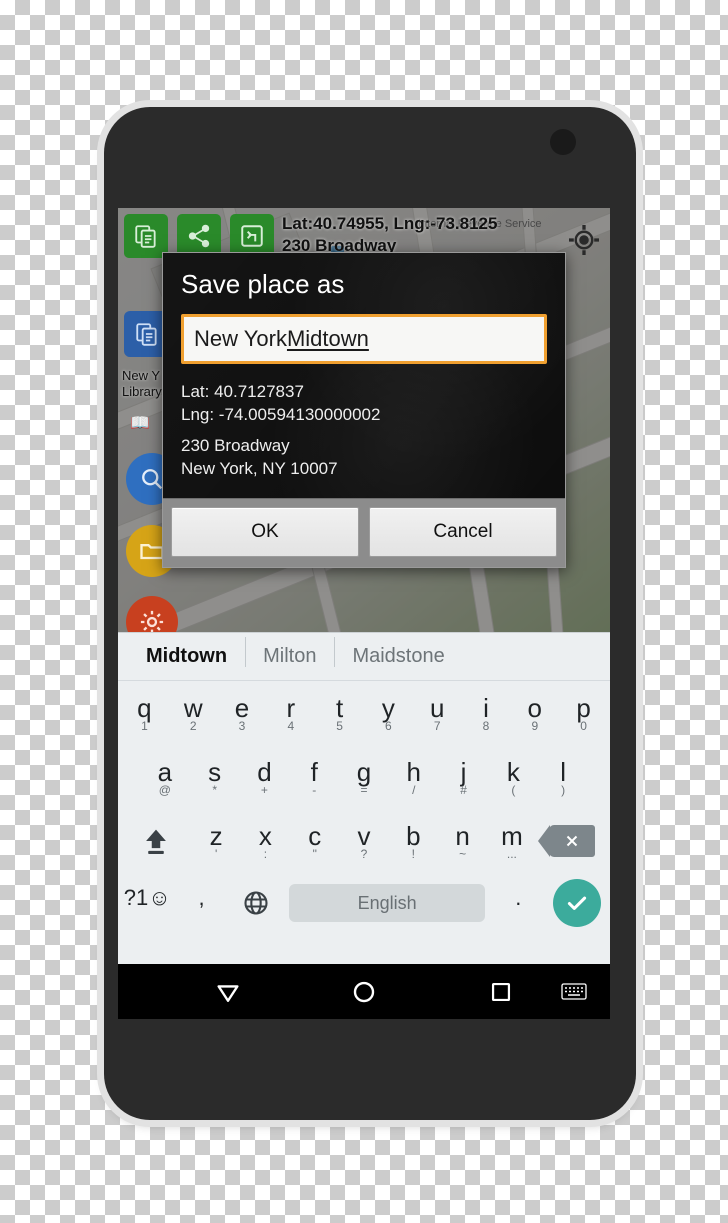  Describe the element at coordinates (281, 414) in the screenshot. I see `dialog-lng: Lng: -74.00594130000002` at that location.